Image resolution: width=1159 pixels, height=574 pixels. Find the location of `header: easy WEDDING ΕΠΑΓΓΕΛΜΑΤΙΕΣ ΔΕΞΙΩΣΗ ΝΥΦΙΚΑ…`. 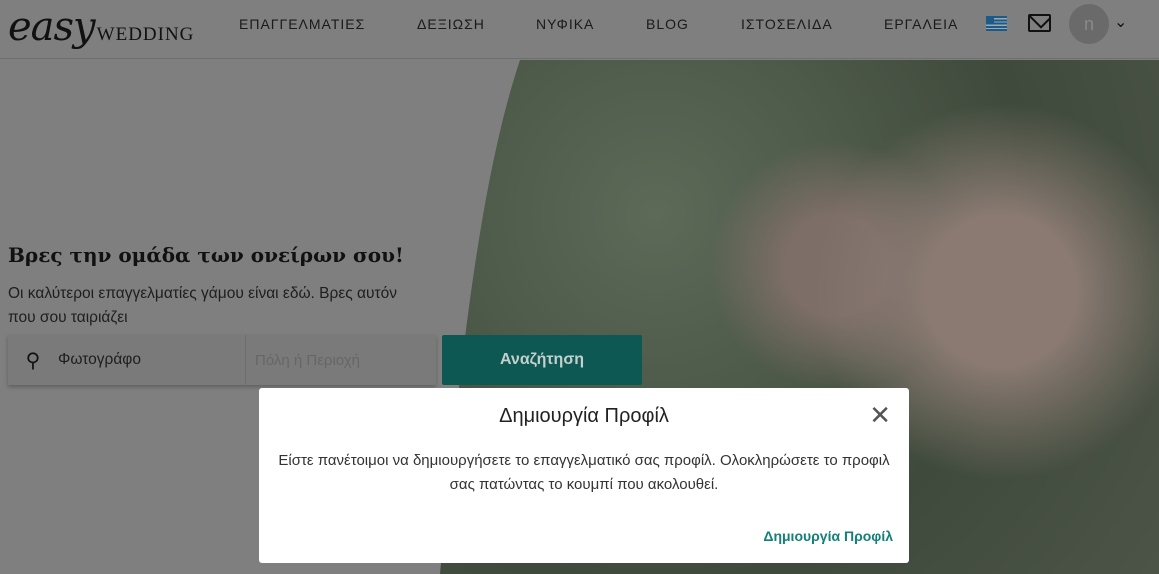

header: easy WEDDING ΕΠΑΓΓΕΛΜΑΤΙΕΣ ΔΕΞΙΩΣΗ ΝΥΦΙΚΑ… is located at coordinates (579, 29).